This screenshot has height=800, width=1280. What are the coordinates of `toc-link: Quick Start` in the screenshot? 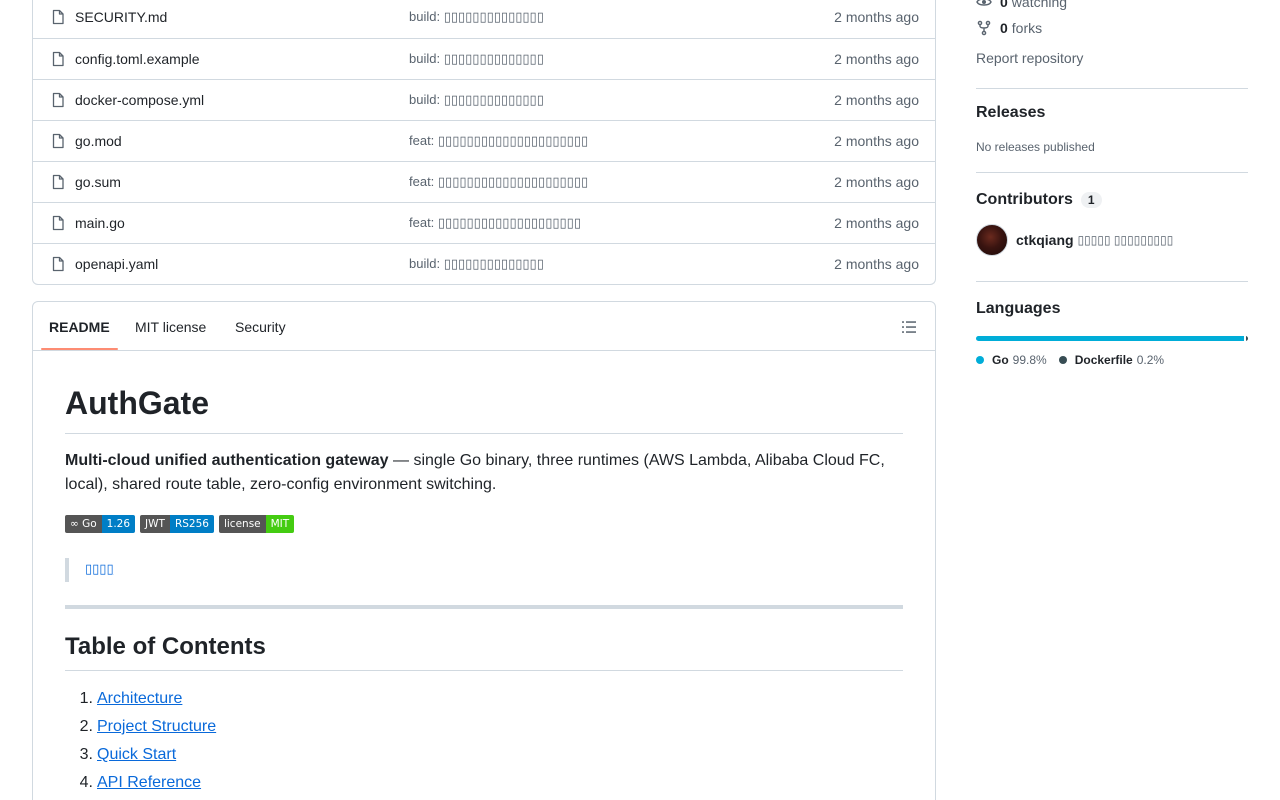 It's located at (136, 757).